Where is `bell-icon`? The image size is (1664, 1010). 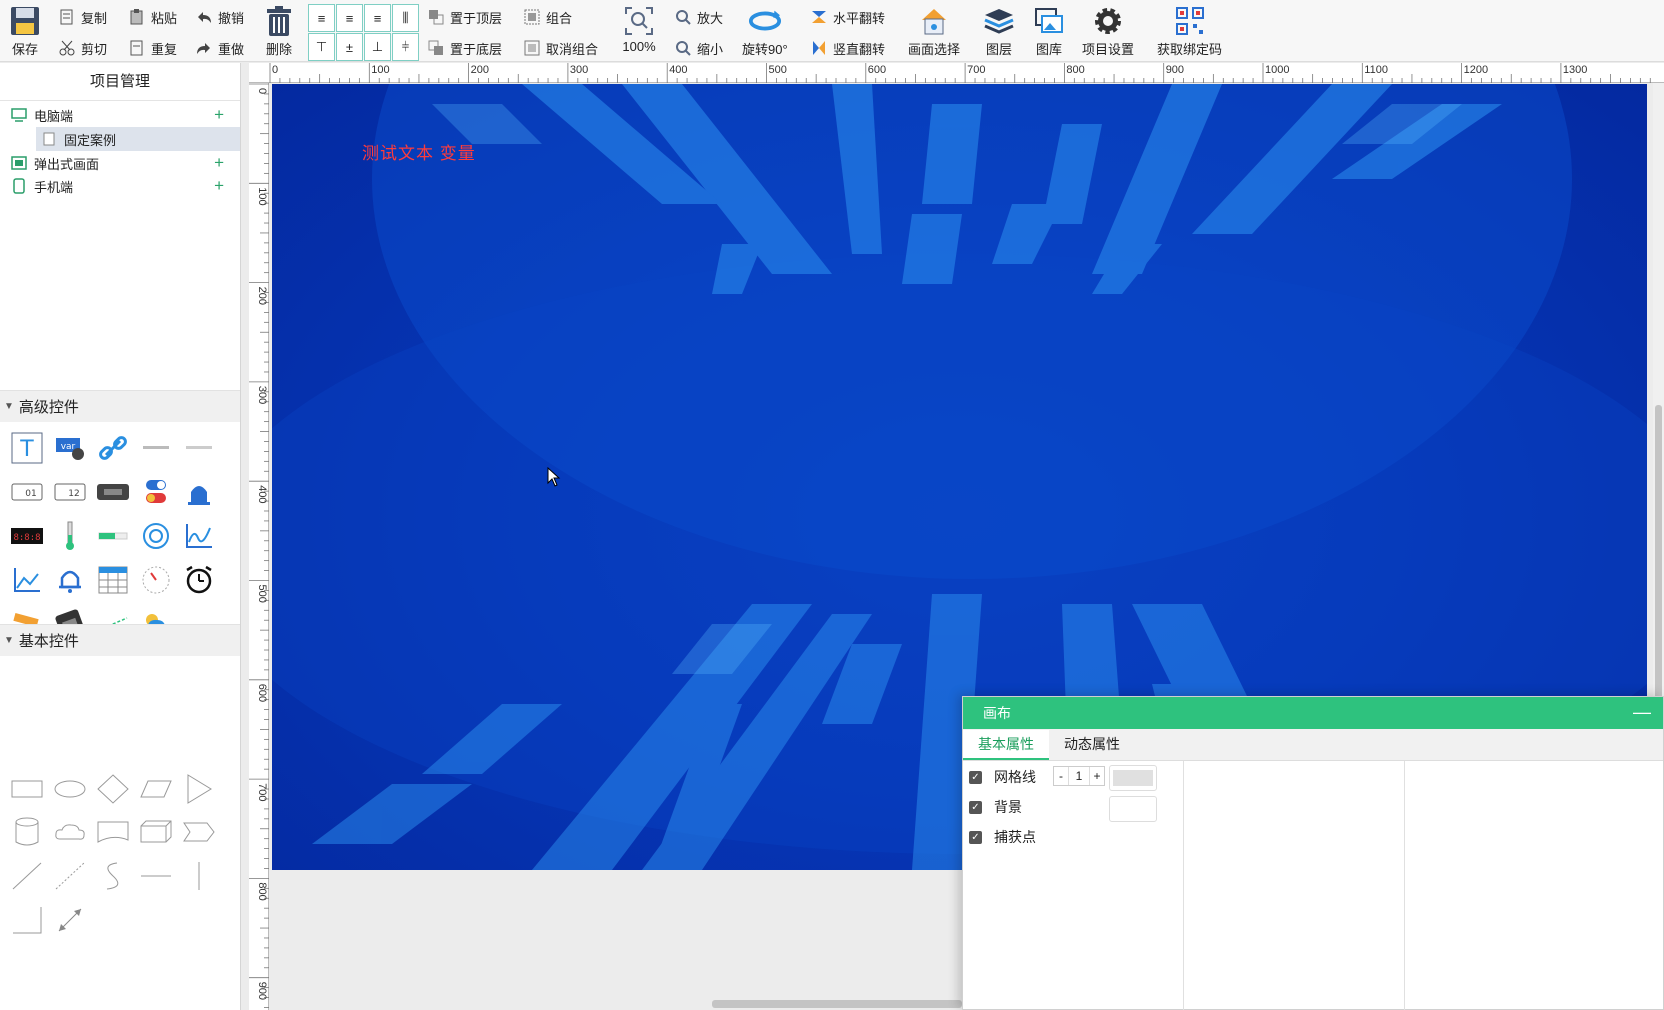 bell-icon is located at coordinates (70, 580).